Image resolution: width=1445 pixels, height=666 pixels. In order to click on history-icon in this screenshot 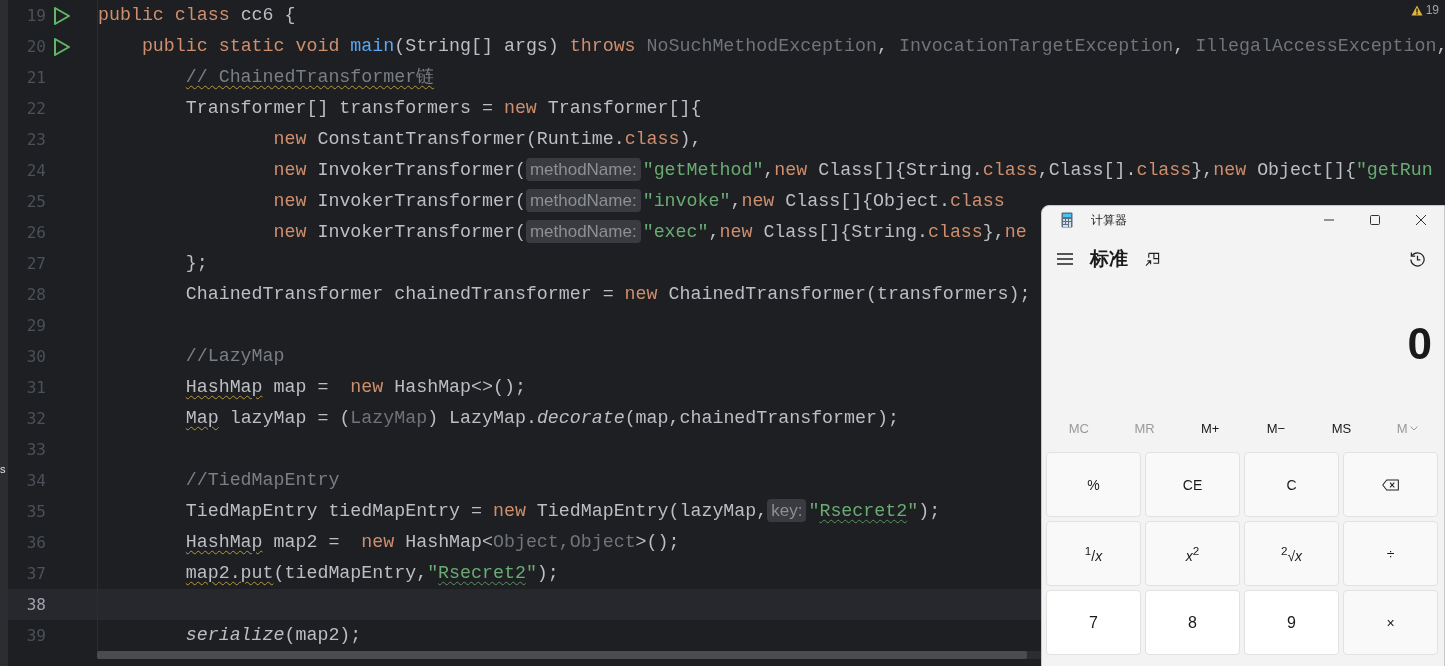, I will do `click(1417, 259)`.